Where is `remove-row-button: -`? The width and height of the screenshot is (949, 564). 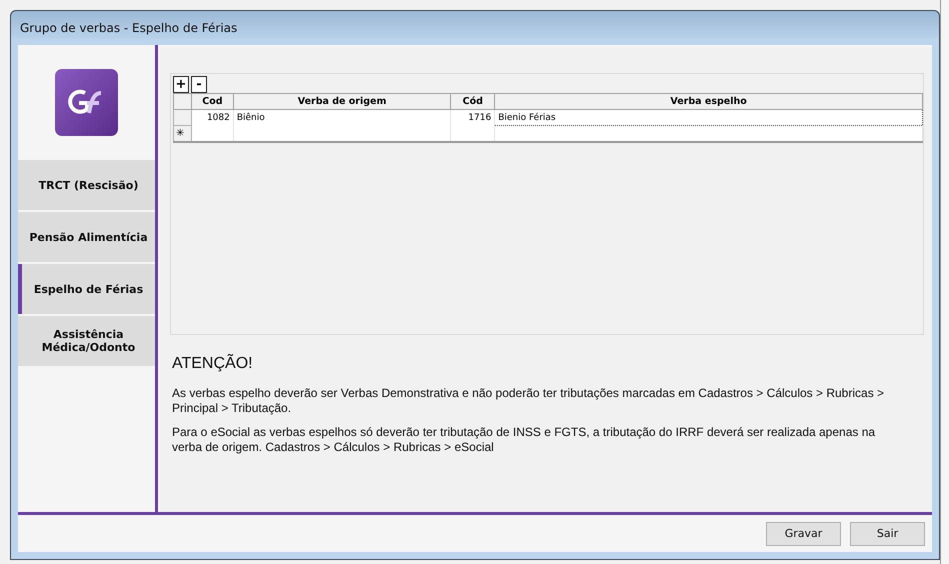
remove-row-button: - is located at coordinates (199, 84).